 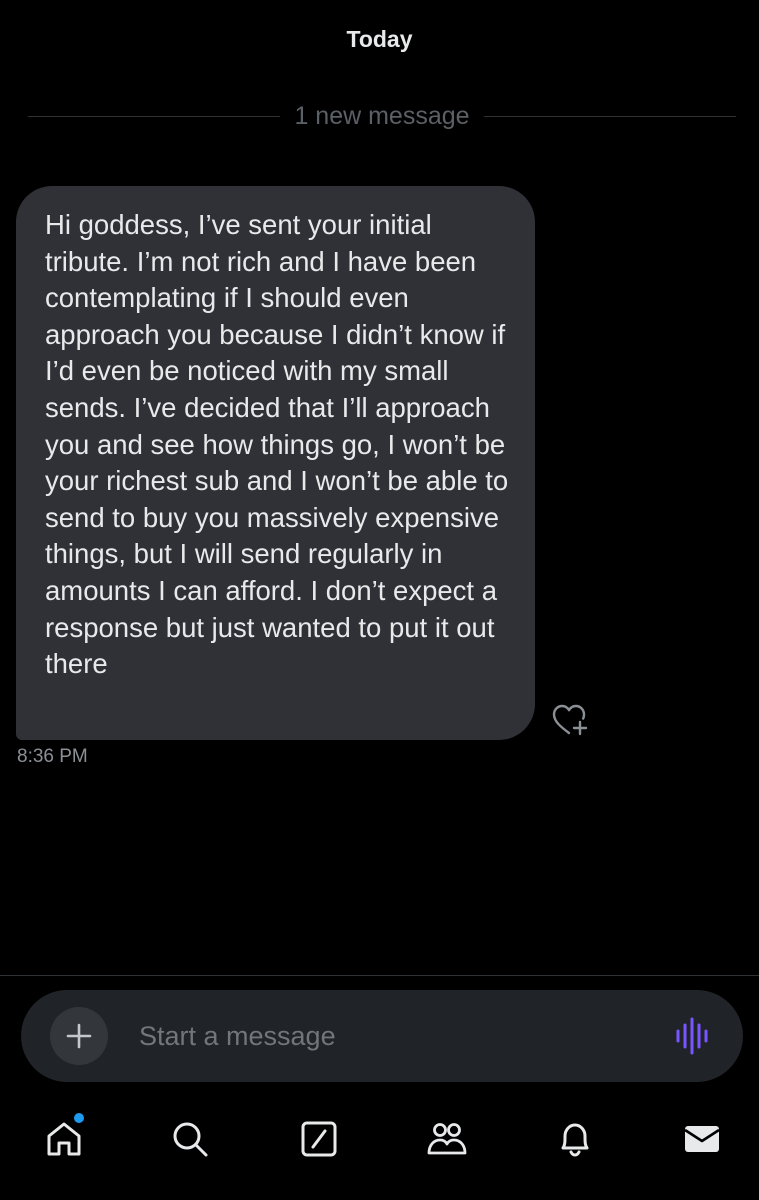 What do you see at coordinates (154, 116) in the screenshot?
I see `divider-line-left` at bounding box center [154, 116].